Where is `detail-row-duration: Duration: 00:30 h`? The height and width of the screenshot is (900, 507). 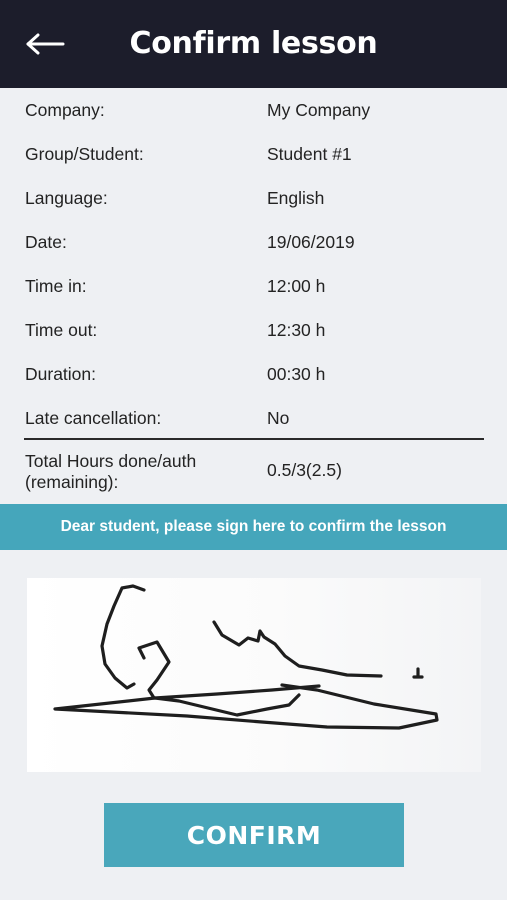
detail-row-duration: Duration: 00:30 h is located at coordinates (253, 374).